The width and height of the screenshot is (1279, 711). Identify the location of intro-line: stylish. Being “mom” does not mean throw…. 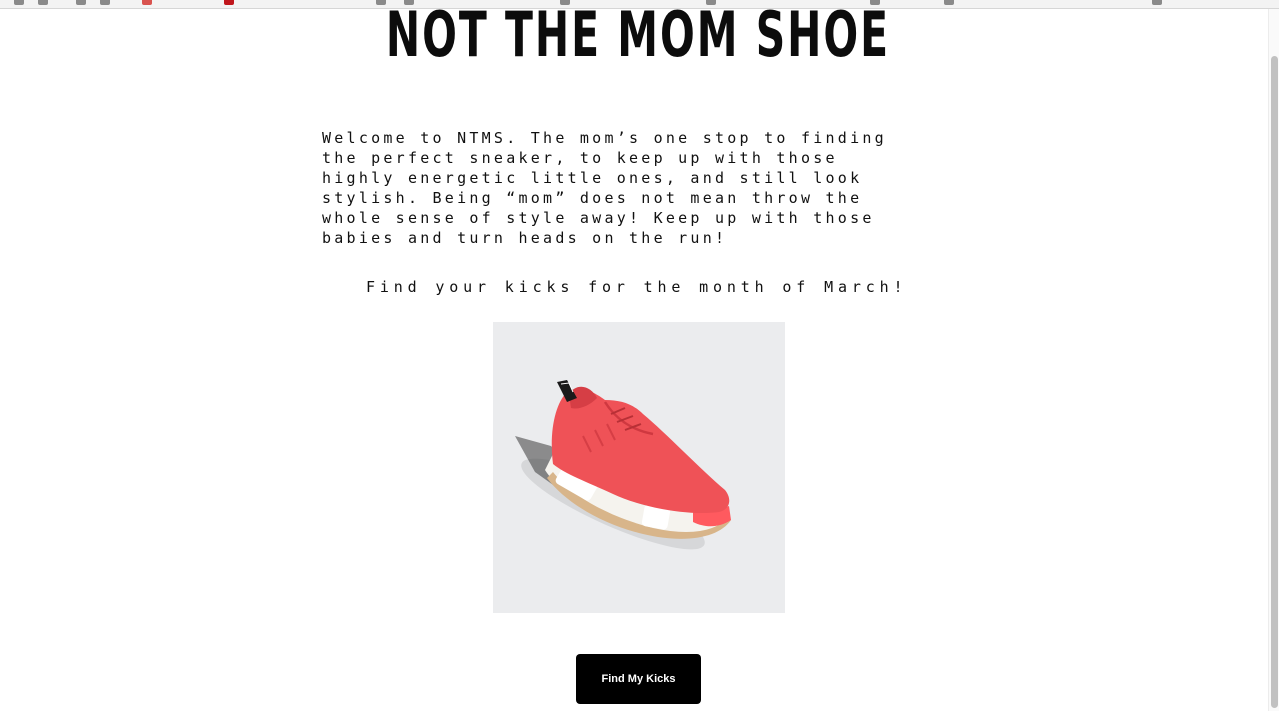
(592, 198).